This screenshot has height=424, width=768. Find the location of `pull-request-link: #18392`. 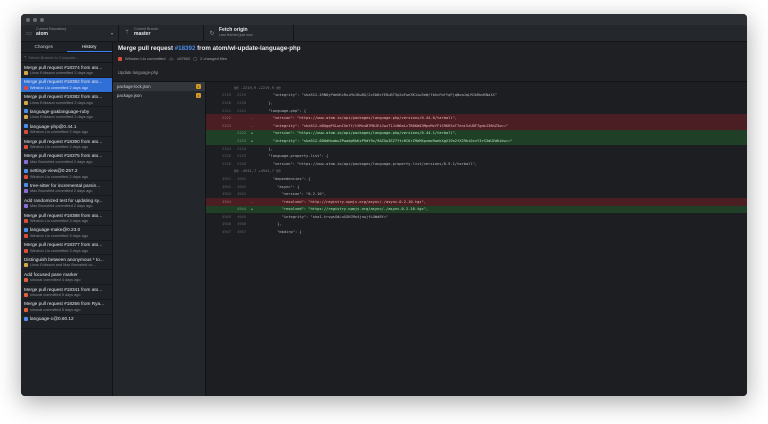

pull-request-link: #18392 is located at coordinates (185, 48).